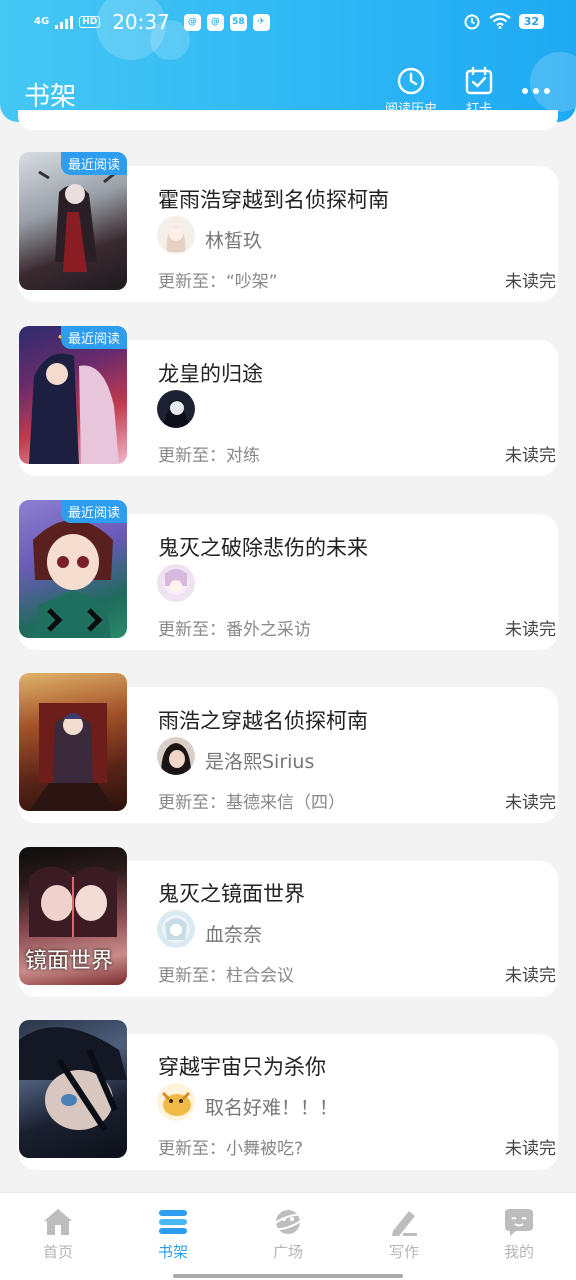  Describe the element at coordinates (231, 1149) in the screenshot. I see `latest-chapter: 更新至：小舞被吃?` at that location.